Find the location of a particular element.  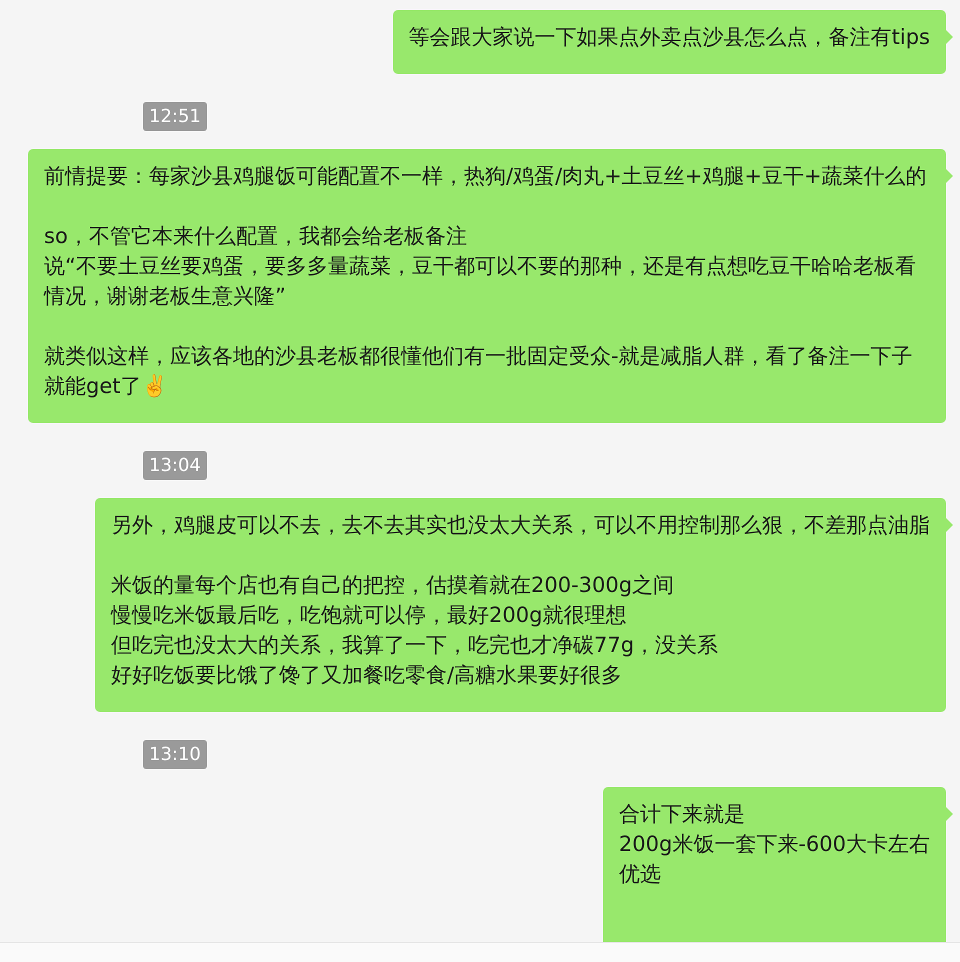

timestamp: 13:10 is located at coordinates (175, 754).